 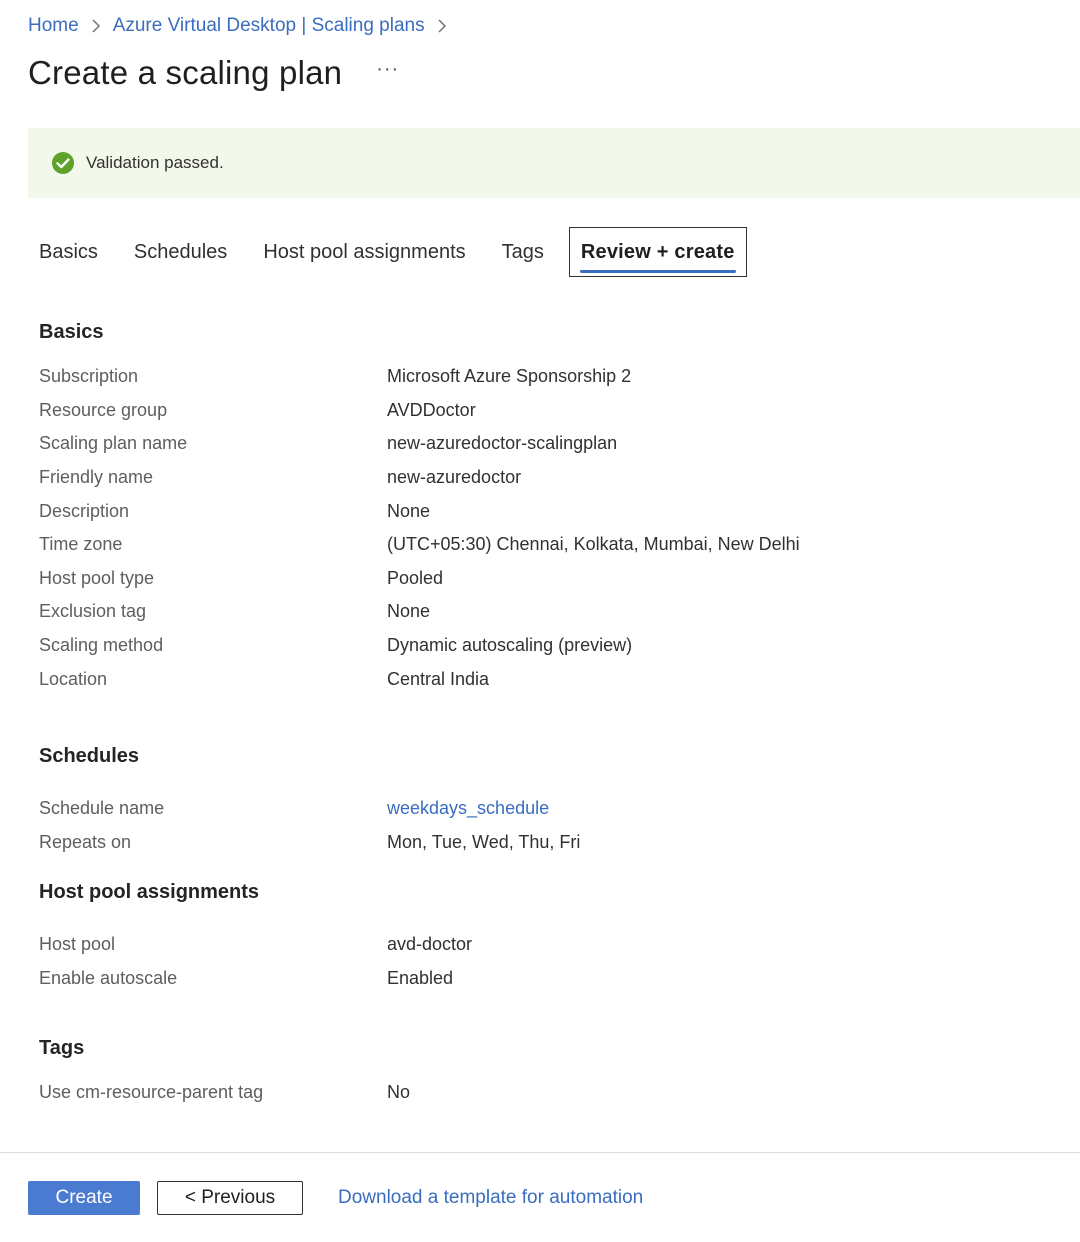 I want to click on summary-row-schedule-name: Schedule name weekdays_schedule, so click(x=294, y=808).